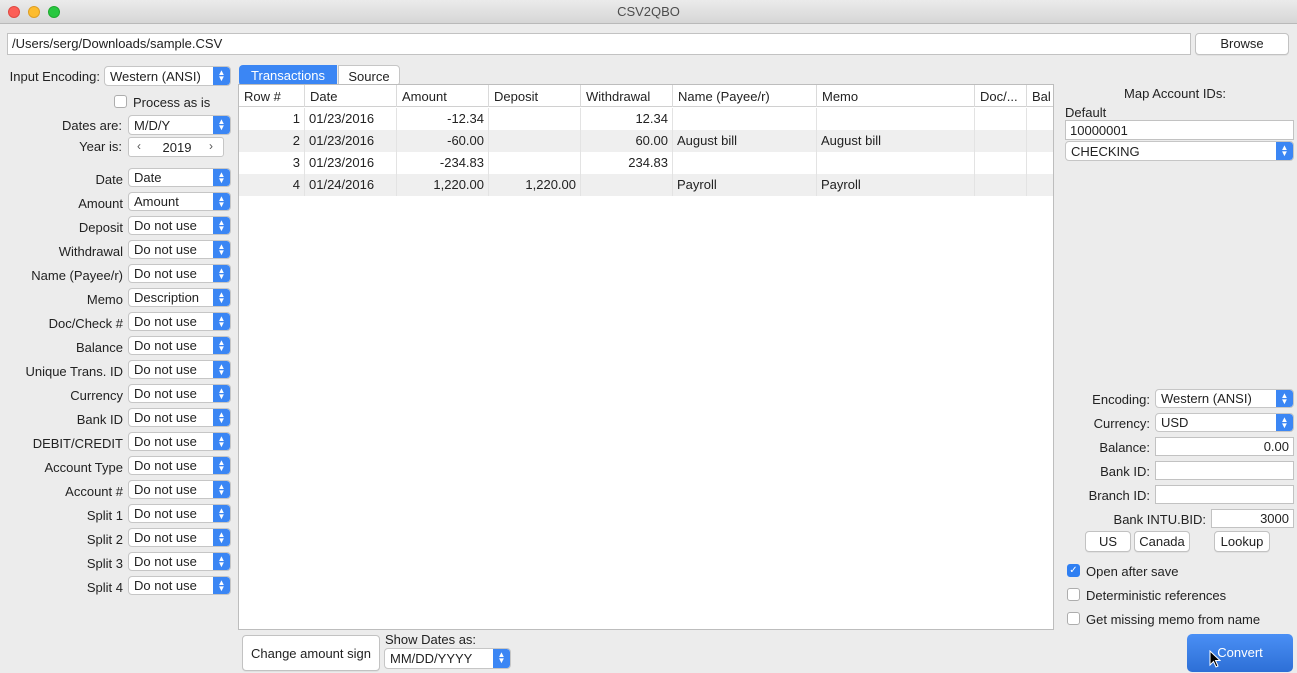 The width and height of the screenshot is (1297, 673). What do you see at coordinates (179, 297) in the screenshot?
I see `mapping-select: Description ▲ ▼` at bounding box center [179, 297].